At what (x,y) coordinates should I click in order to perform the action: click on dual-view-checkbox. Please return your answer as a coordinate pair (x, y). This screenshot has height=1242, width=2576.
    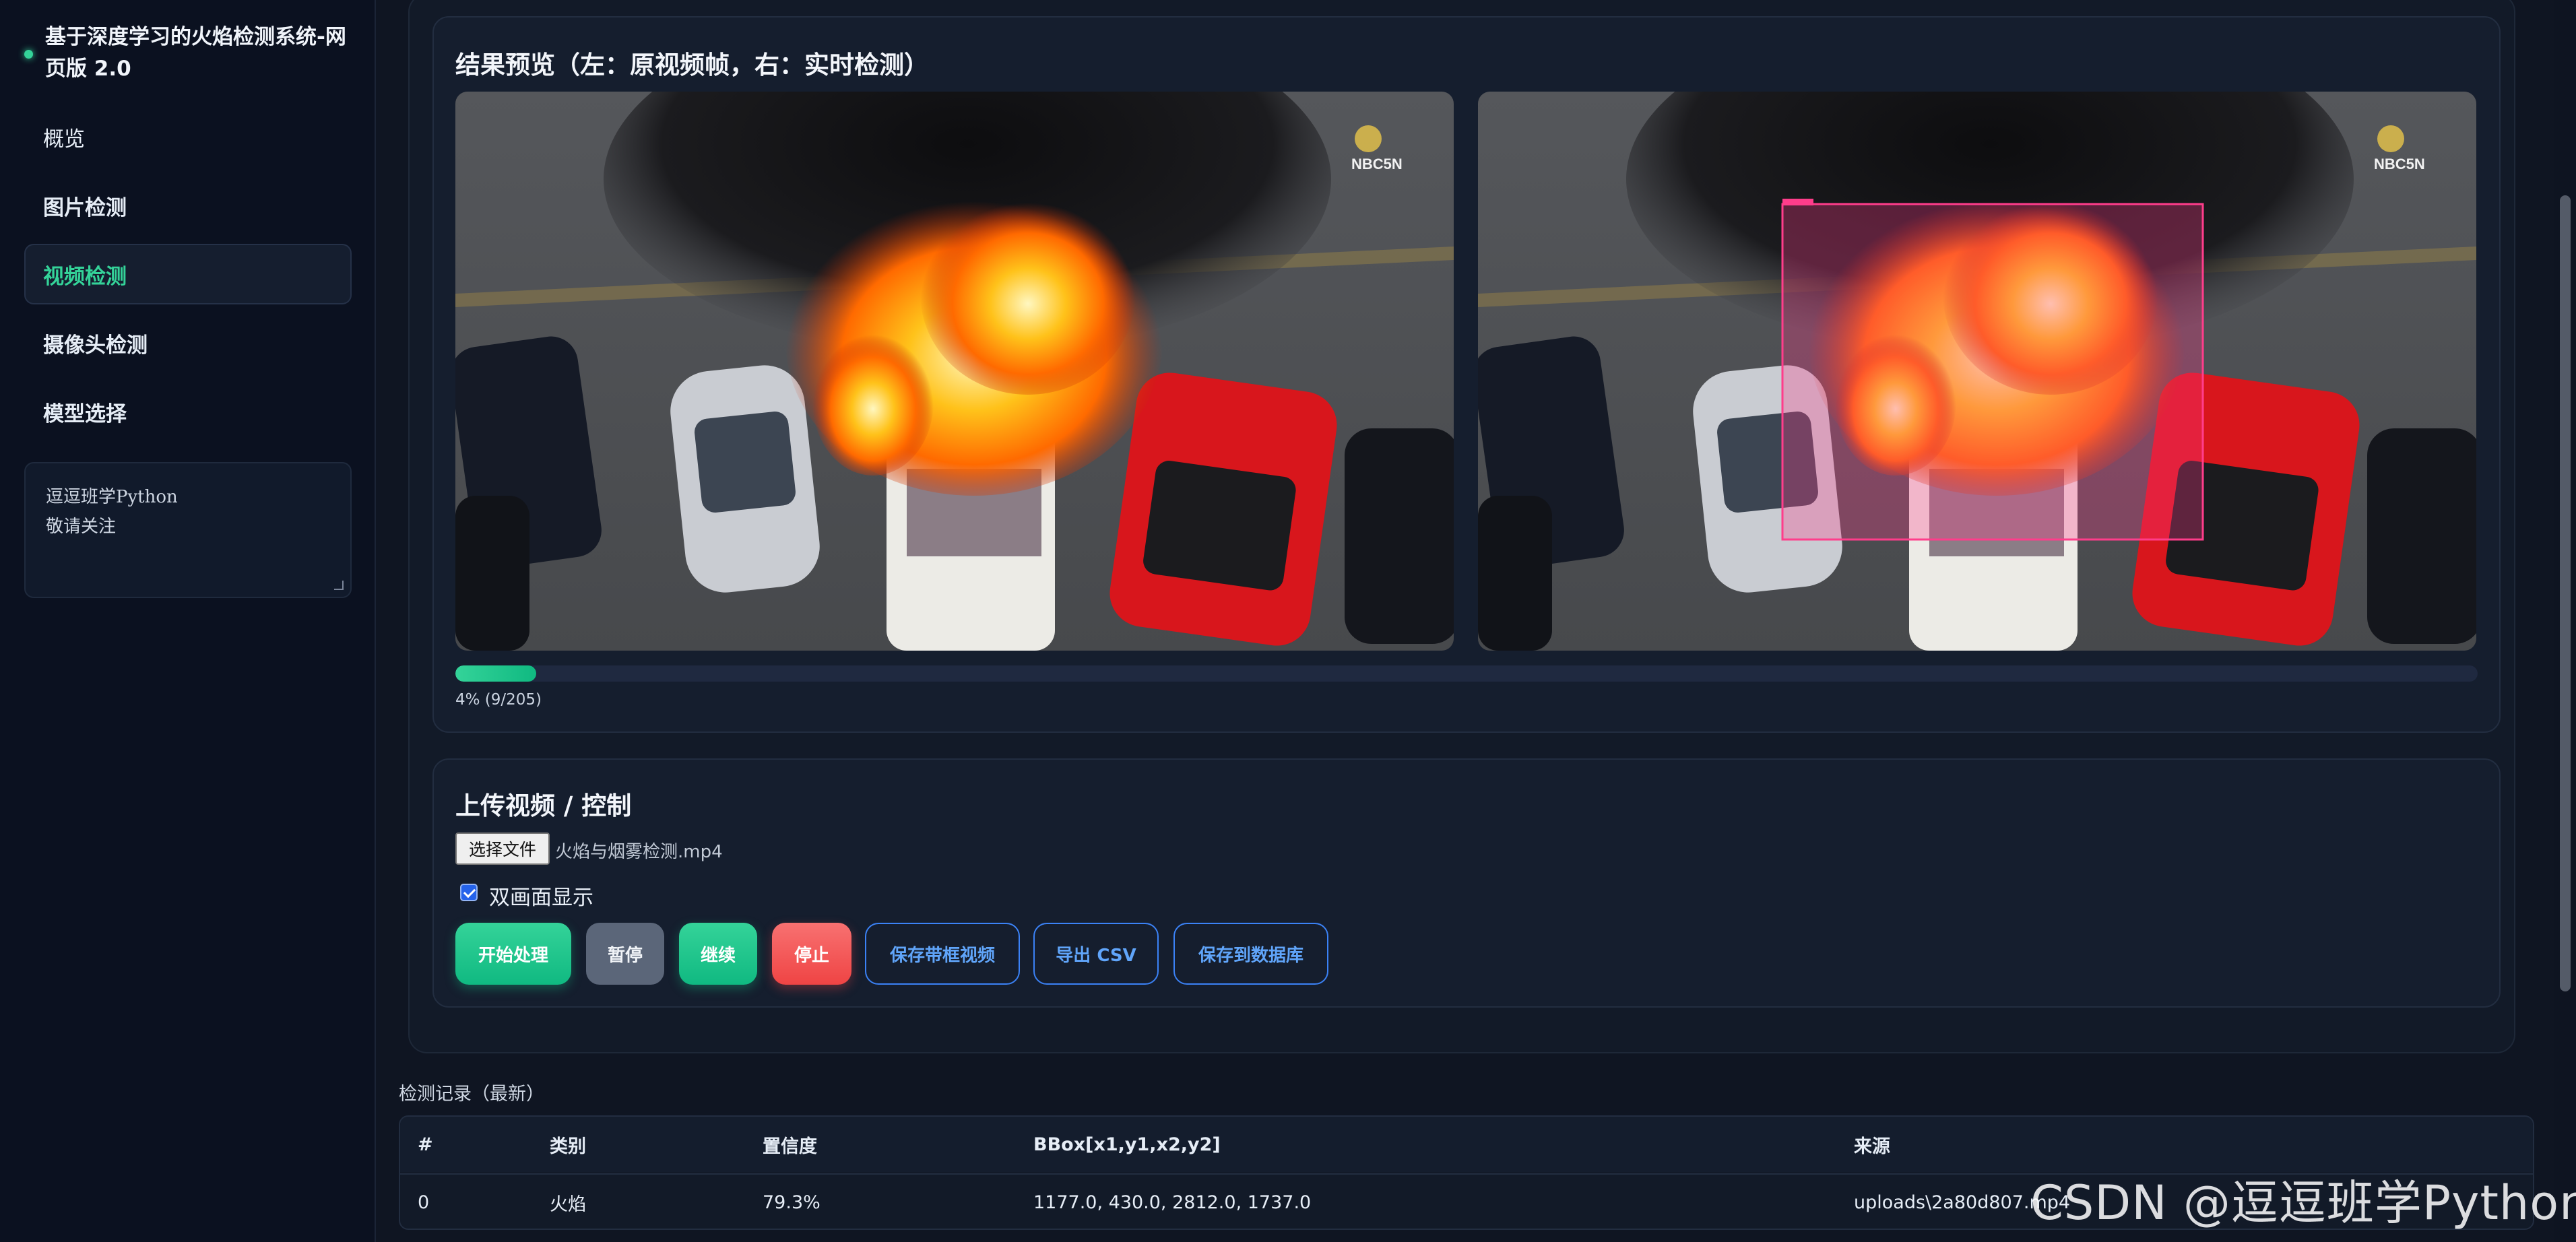
    Looking at the image, I should click on (469, 892).